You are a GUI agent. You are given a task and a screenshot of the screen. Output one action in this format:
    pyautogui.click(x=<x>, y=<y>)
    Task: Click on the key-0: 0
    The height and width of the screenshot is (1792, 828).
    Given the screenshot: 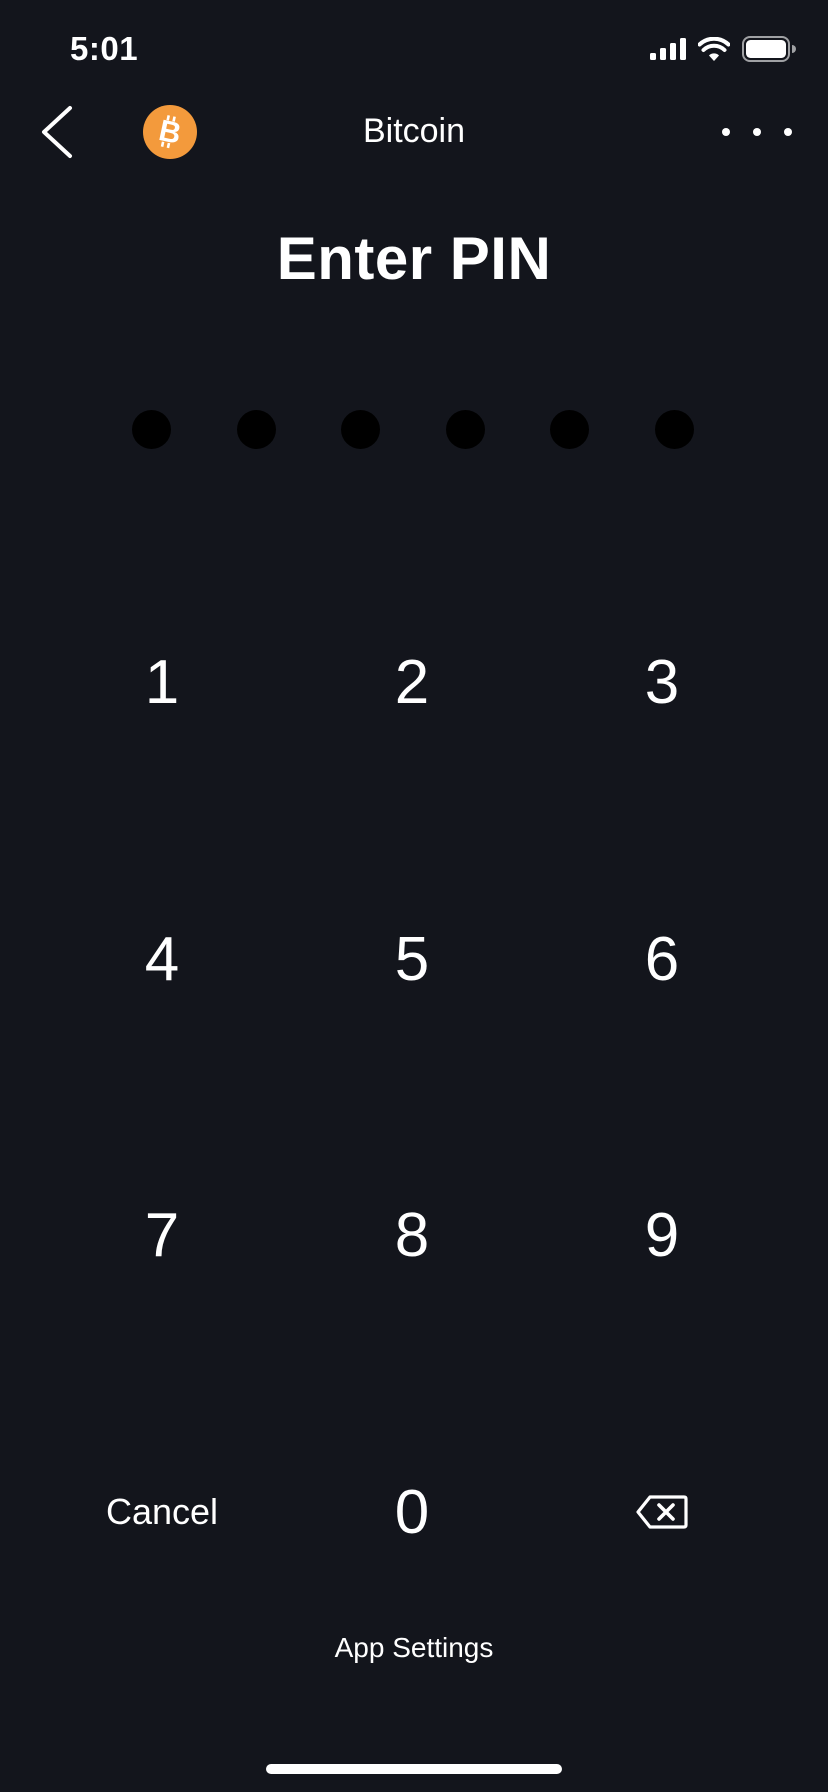 What is the action you would take?
    pyautogui.click(x=412, y=1512)
    